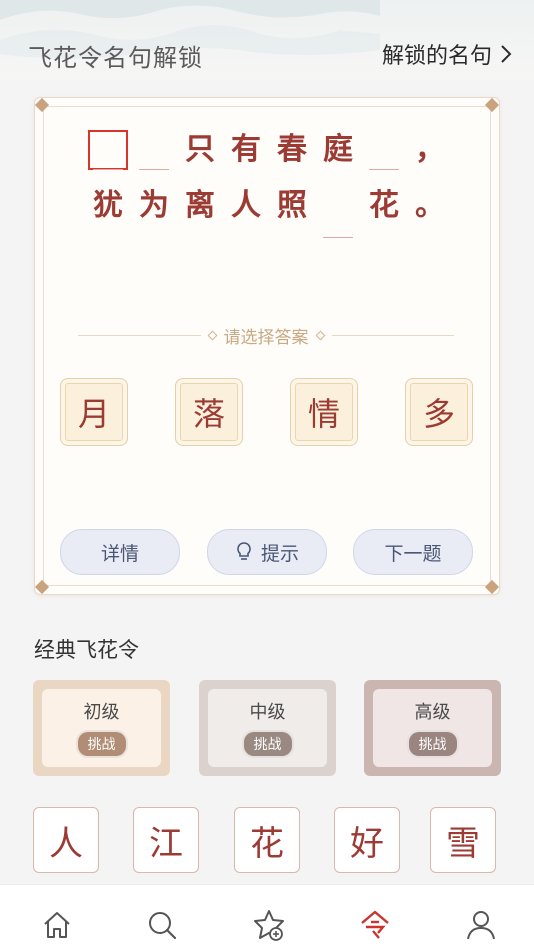 Image resolution: width=534 pixels, height=950 pixels. I want to click on nav-ling, so click(375, 925).